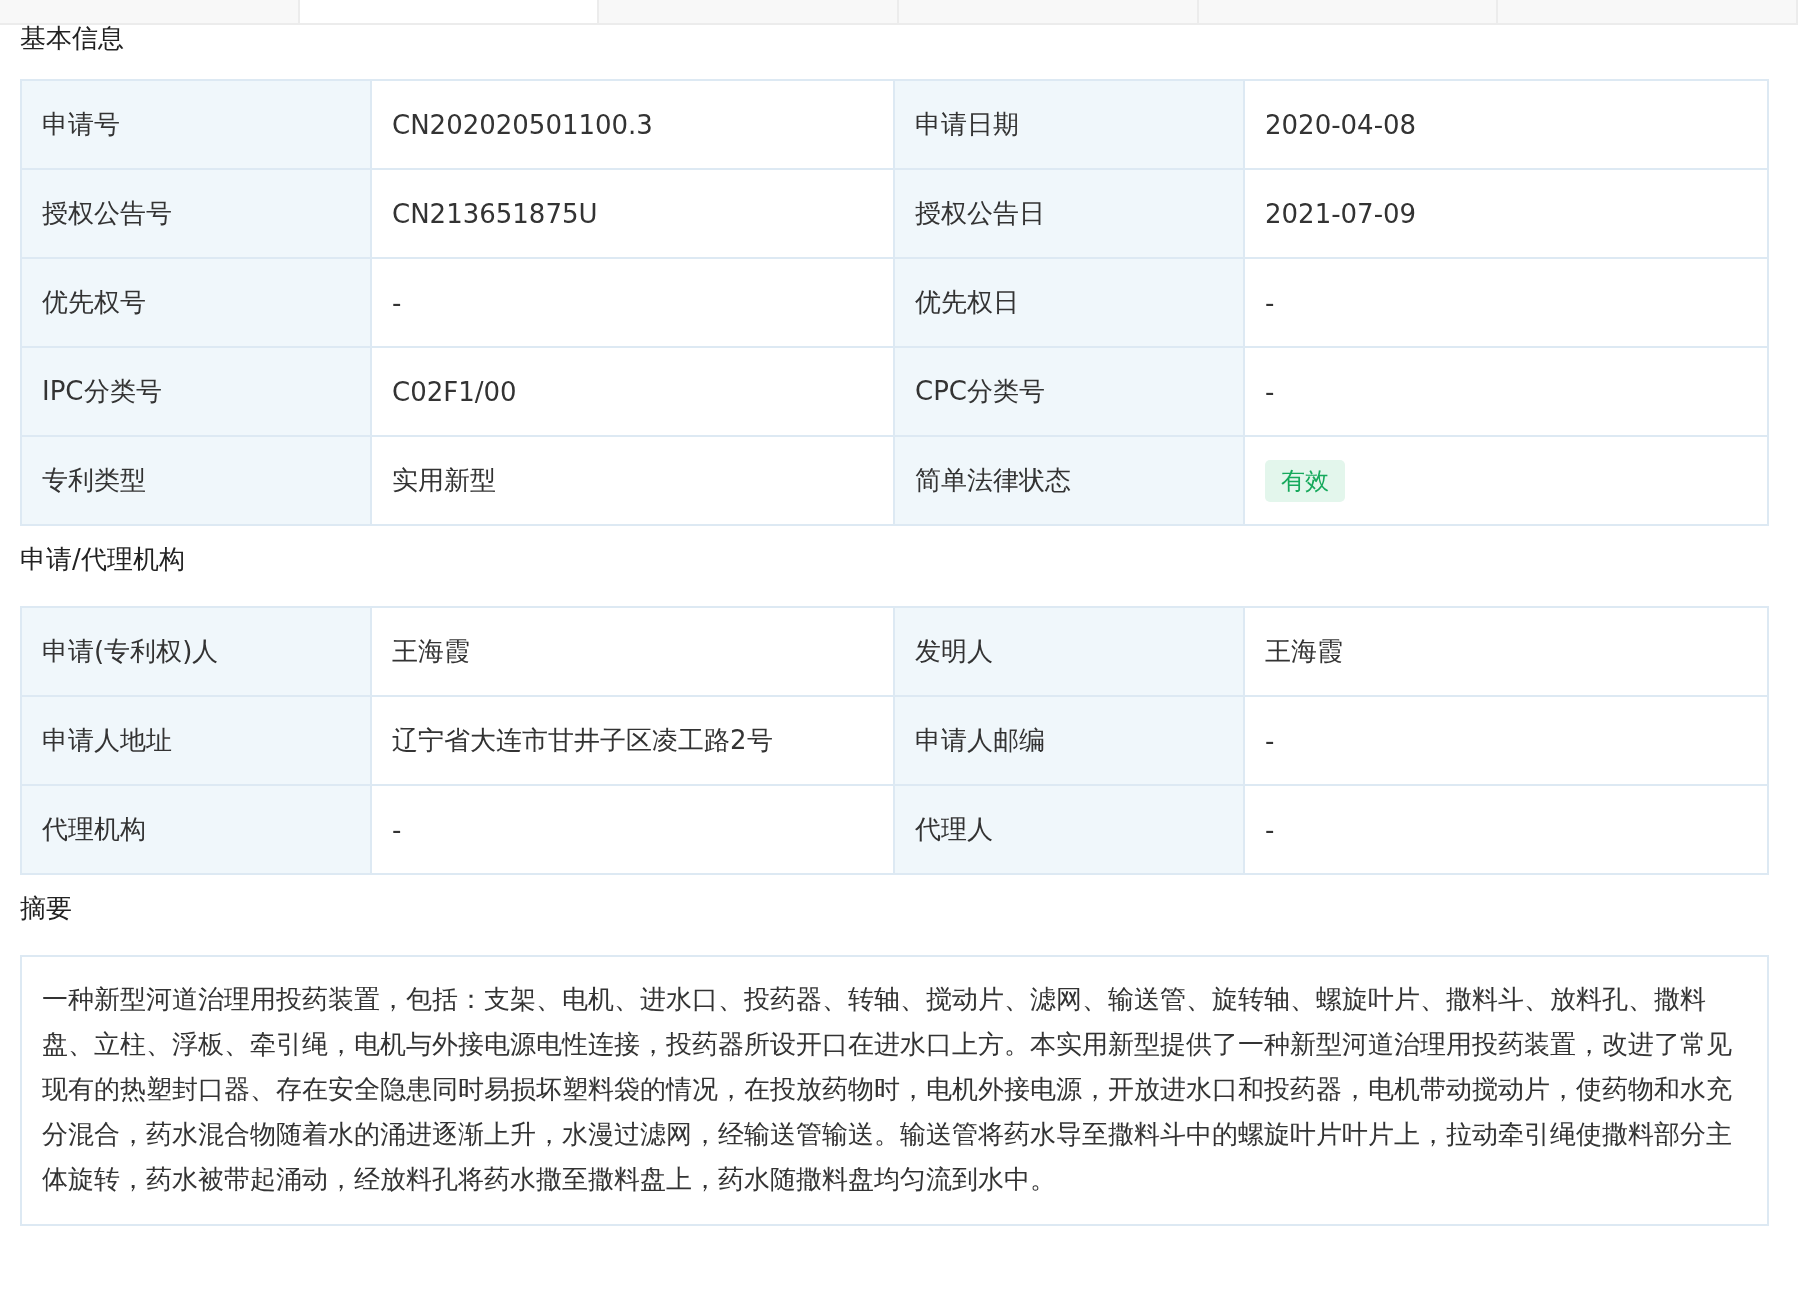 The width and height of the screenshot is (1798, 1311). I want to click on field-label: 申请(专利权)人, so click(197, 652).